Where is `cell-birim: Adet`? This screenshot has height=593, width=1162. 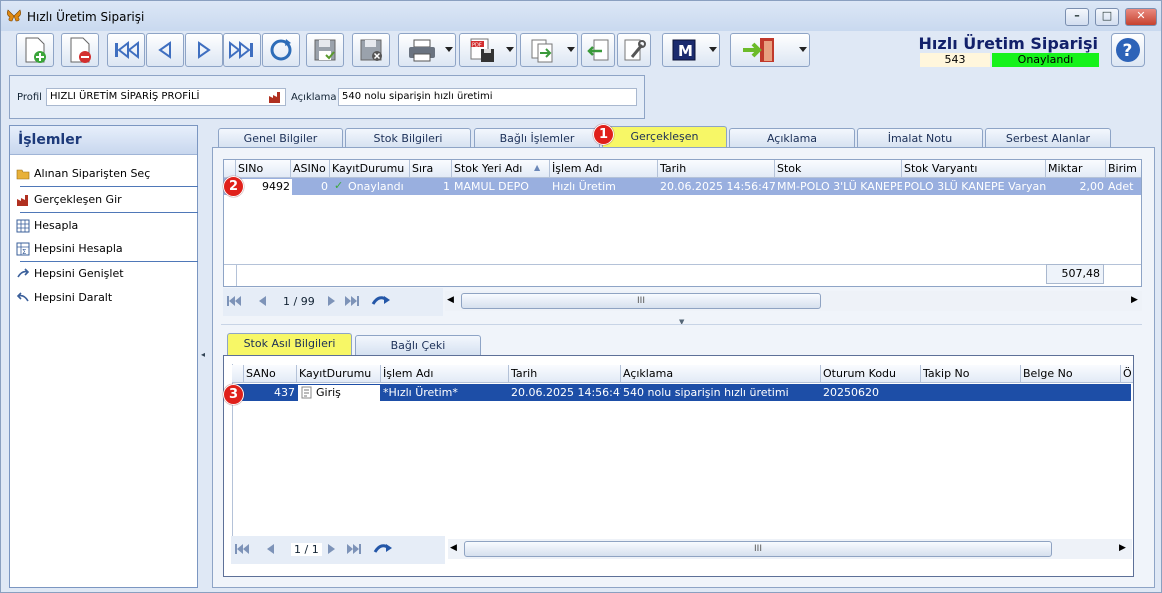
cell-birim: Adet is located at coordinates (1123, 187).